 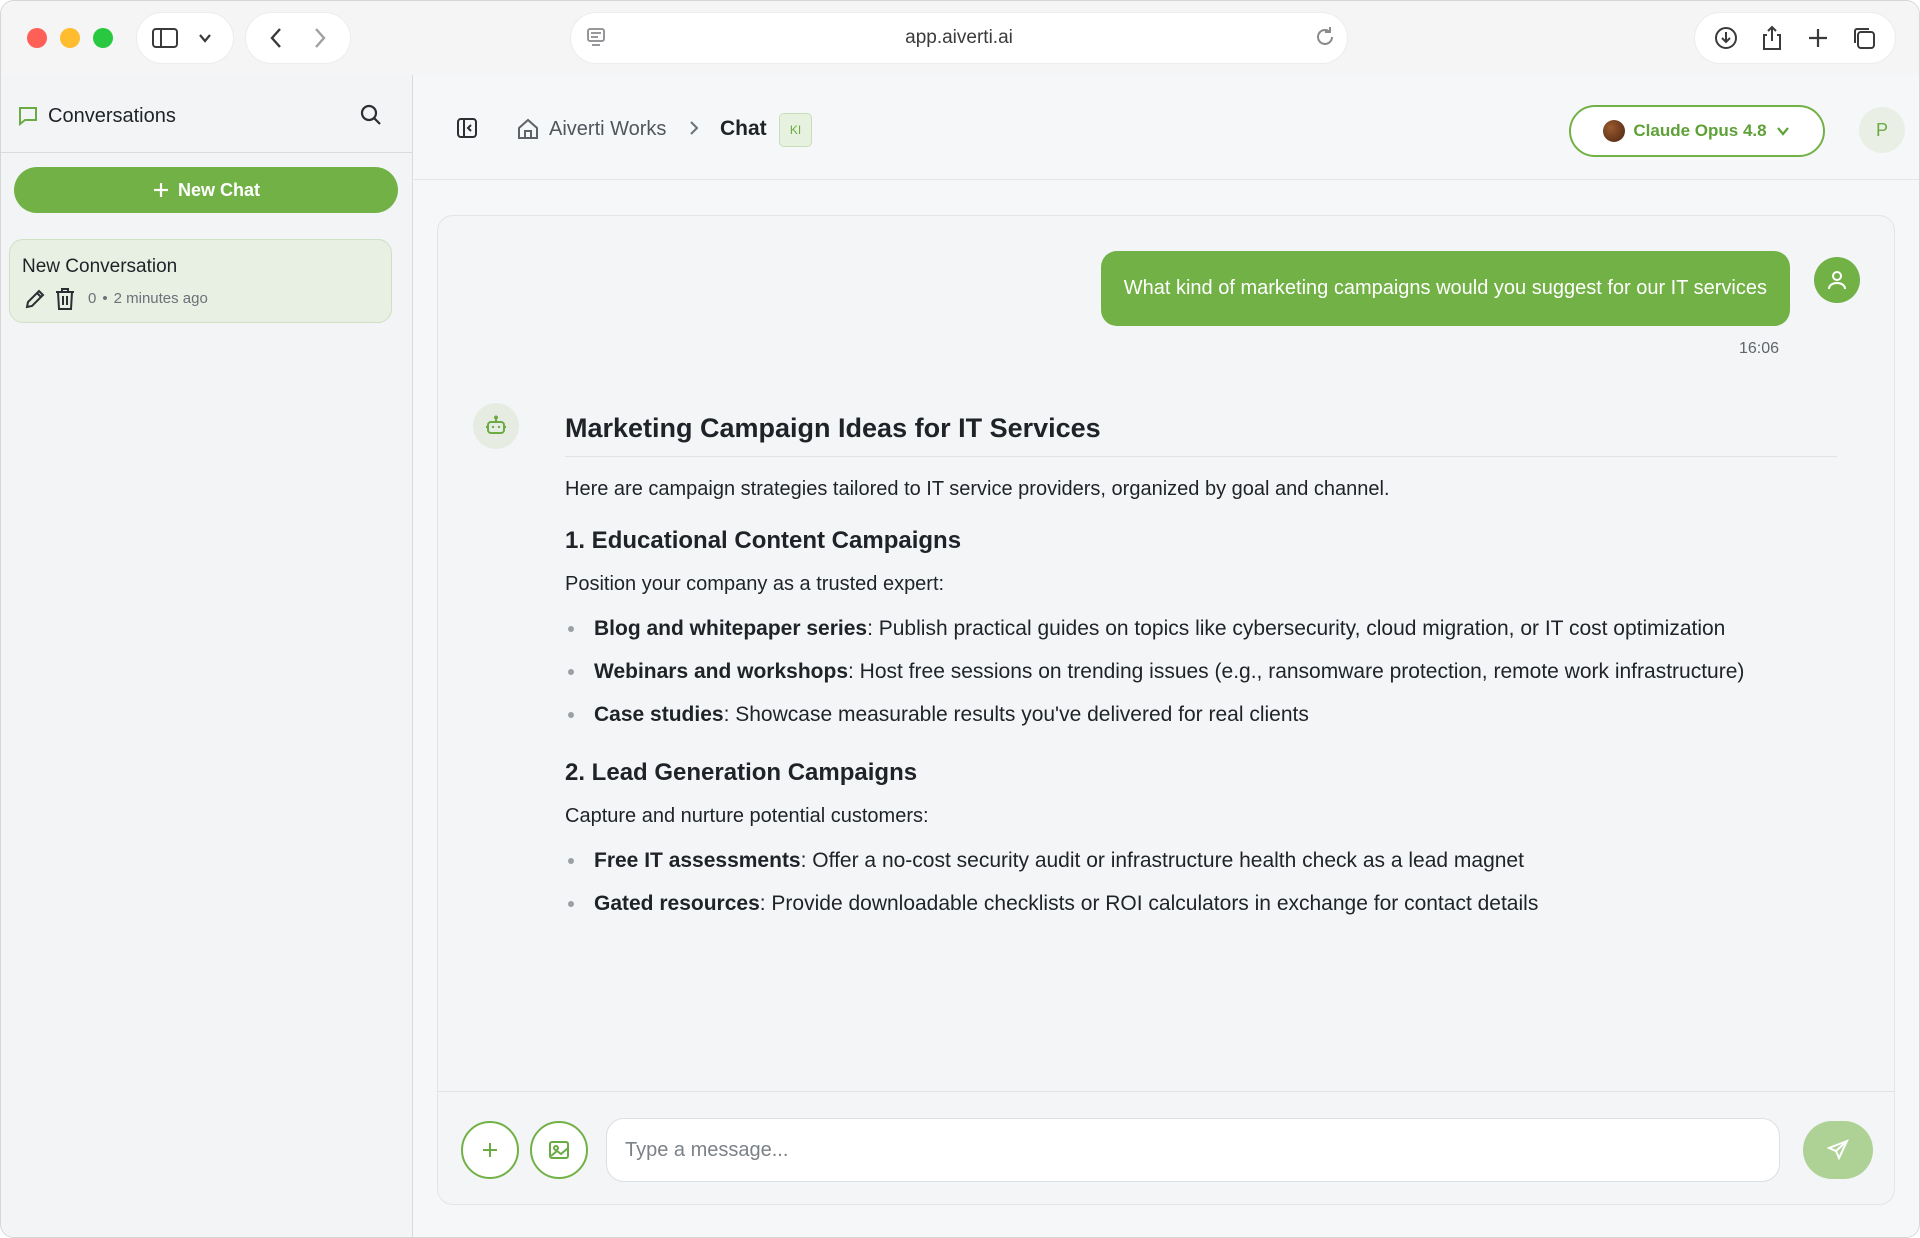 What do you see at coordinates (1700, 130) in the screenshot?
I see `model-label: Claude Opus 4.8` at bounding box center [1700, 130].